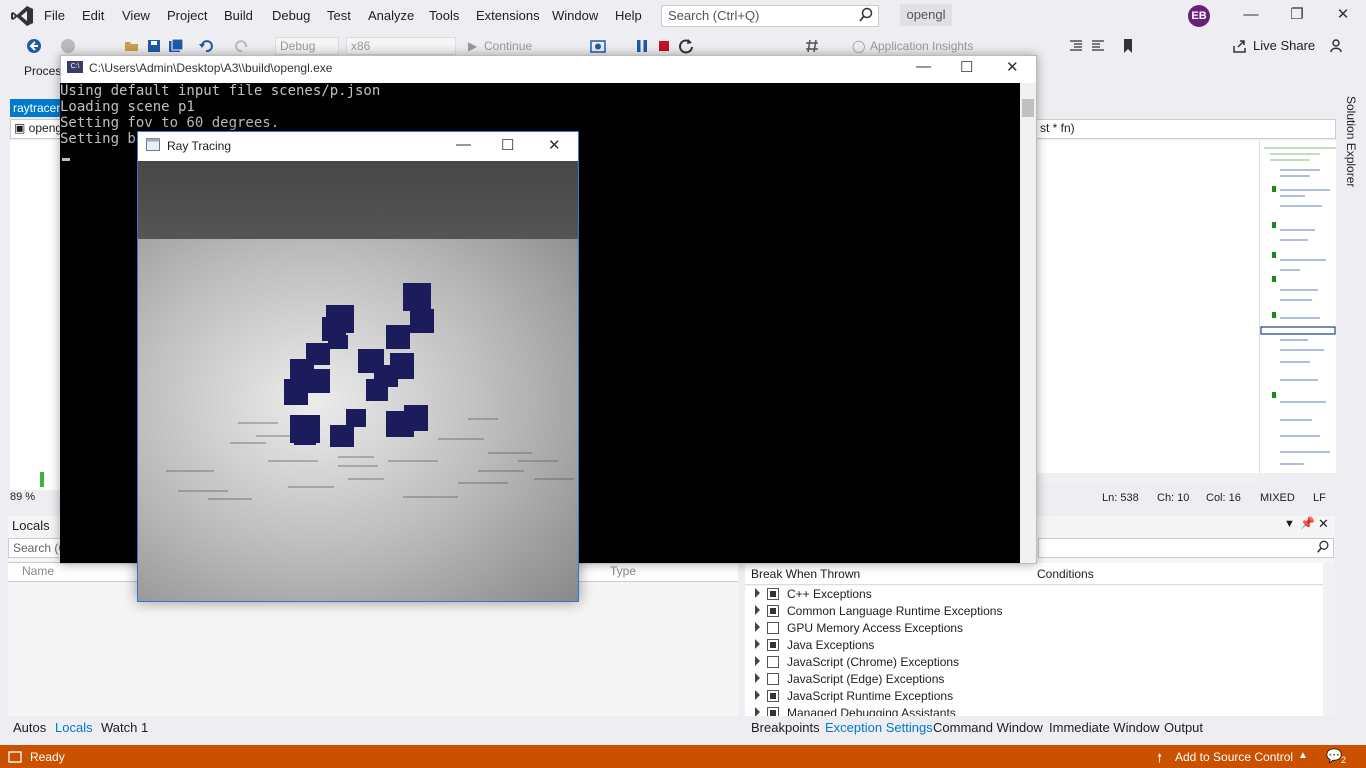  What do you see at coordinates (1012, 67) in the screenshot?
I see `console-close-button: ✕` at bounding box center [1012, 67].